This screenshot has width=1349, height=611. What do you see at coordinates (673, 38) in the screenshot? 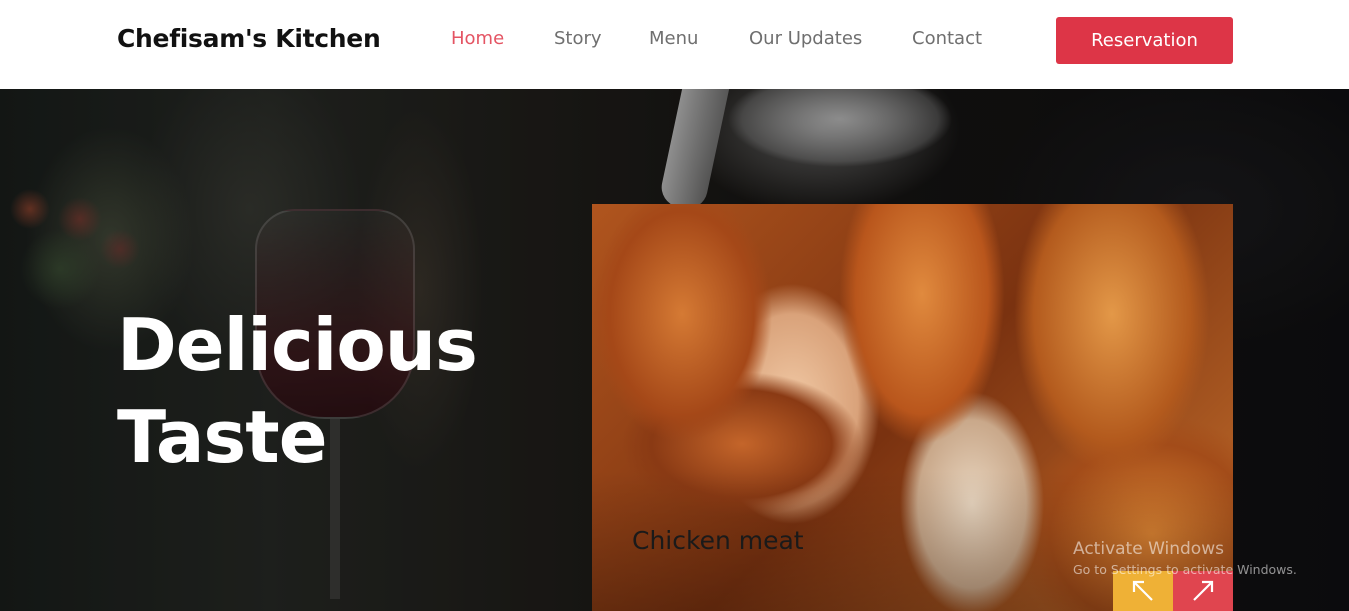
I see `nav-item-menu: Menu` at bounding box center [673, 38].